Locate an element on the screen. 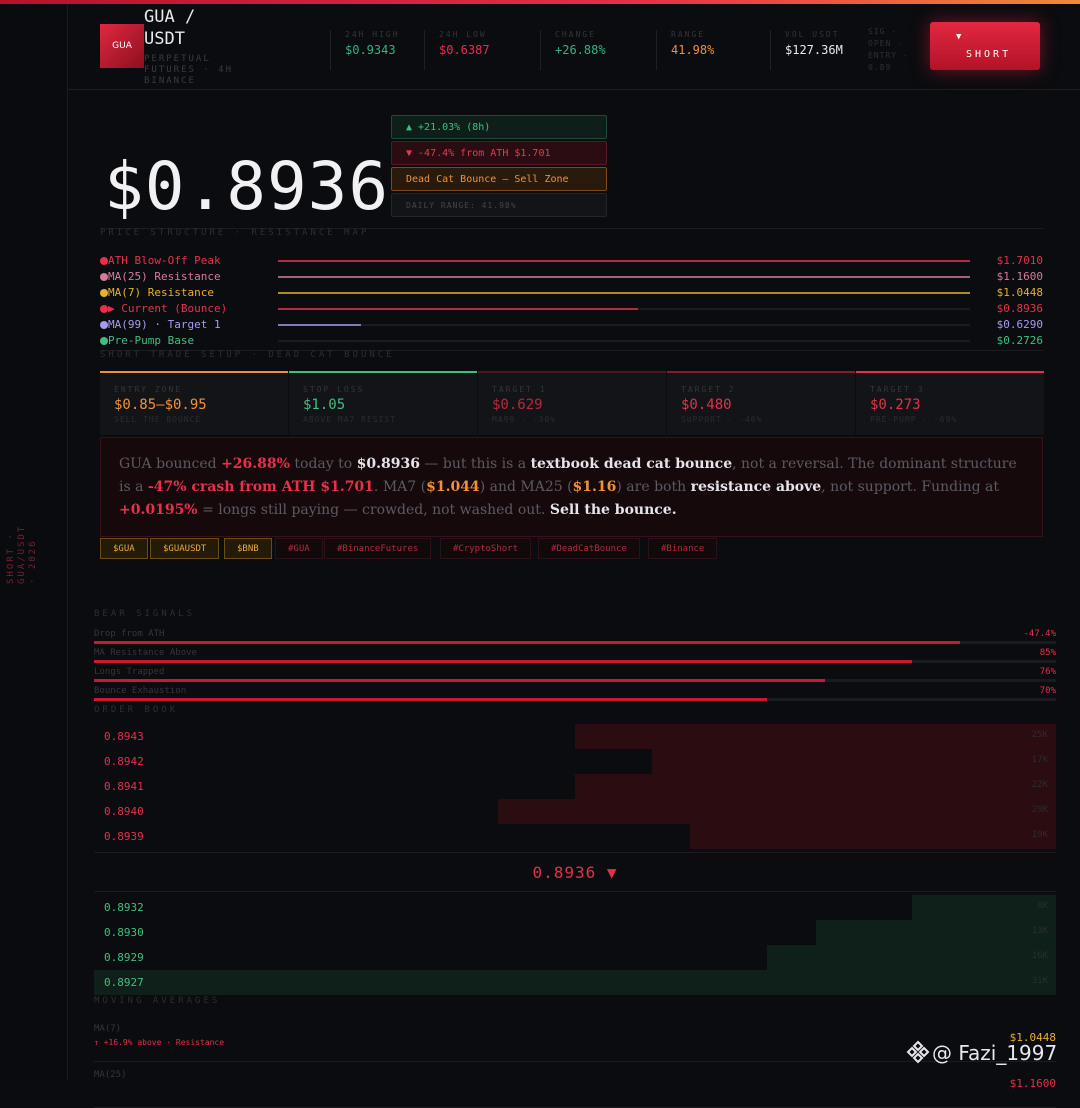 The image size is (1080, 1108). setup-card-sub: MA99 · -30% is located at coordinates (524, 419).